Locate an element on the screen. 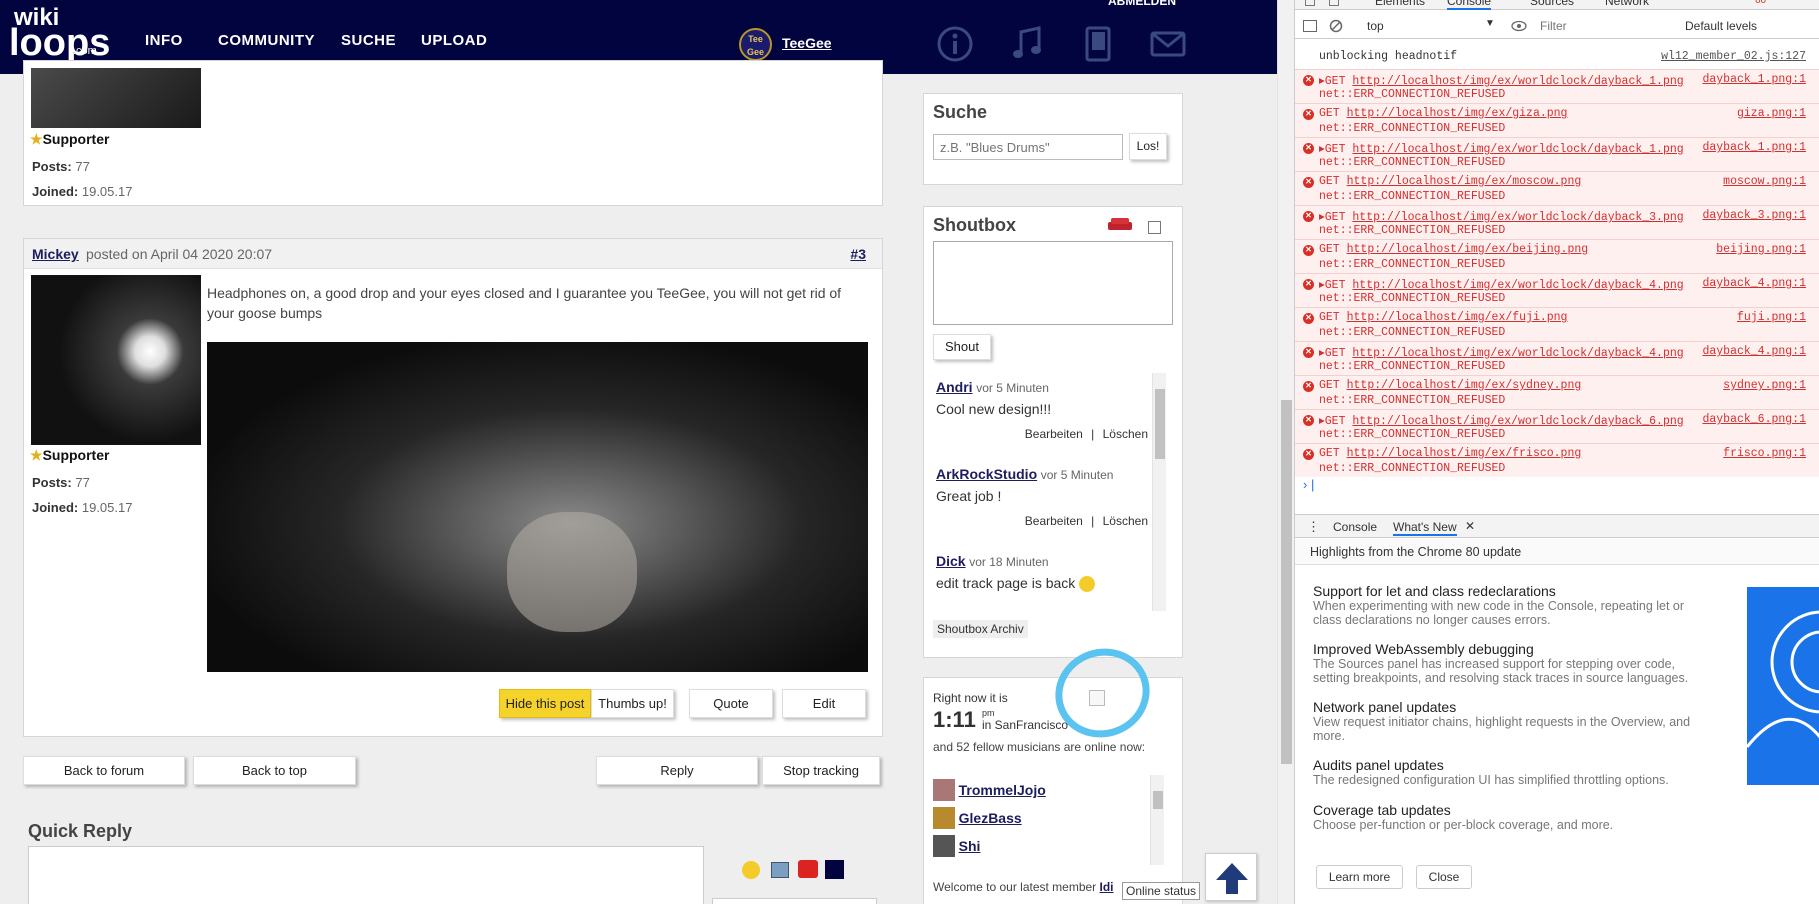  error-url-link: http://localhost/img/ex/giza.png is located at coordinates (1457, 113).